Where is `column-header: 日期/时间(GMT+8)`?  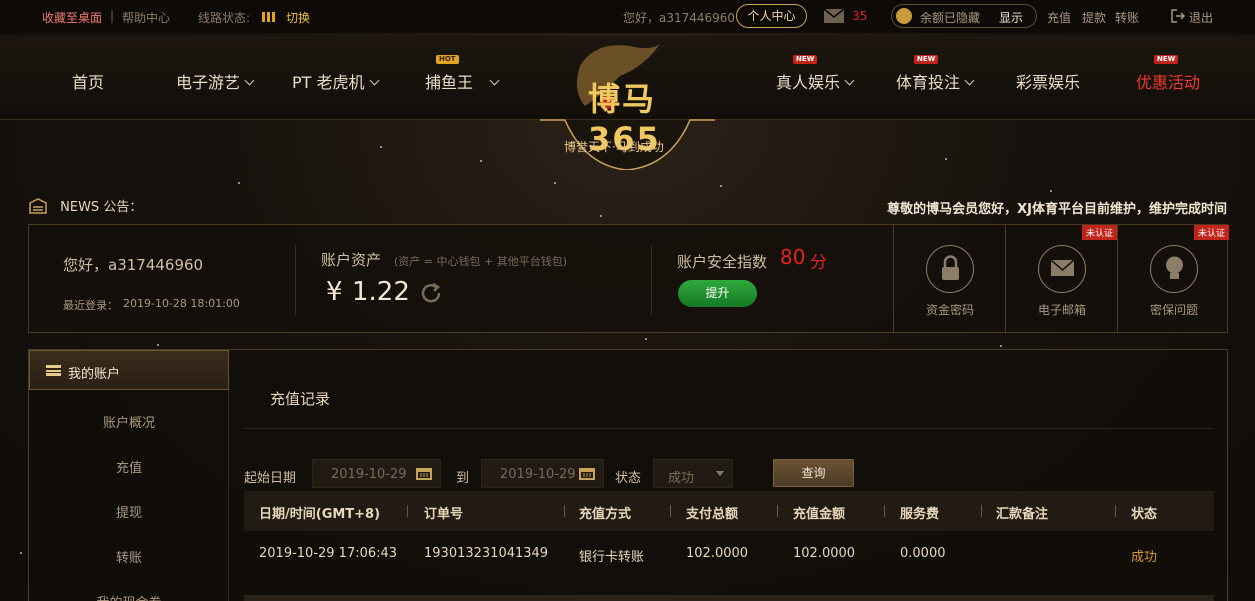
column-header: 日期/时间(GMT+8) is located at coordinates (319, 512).